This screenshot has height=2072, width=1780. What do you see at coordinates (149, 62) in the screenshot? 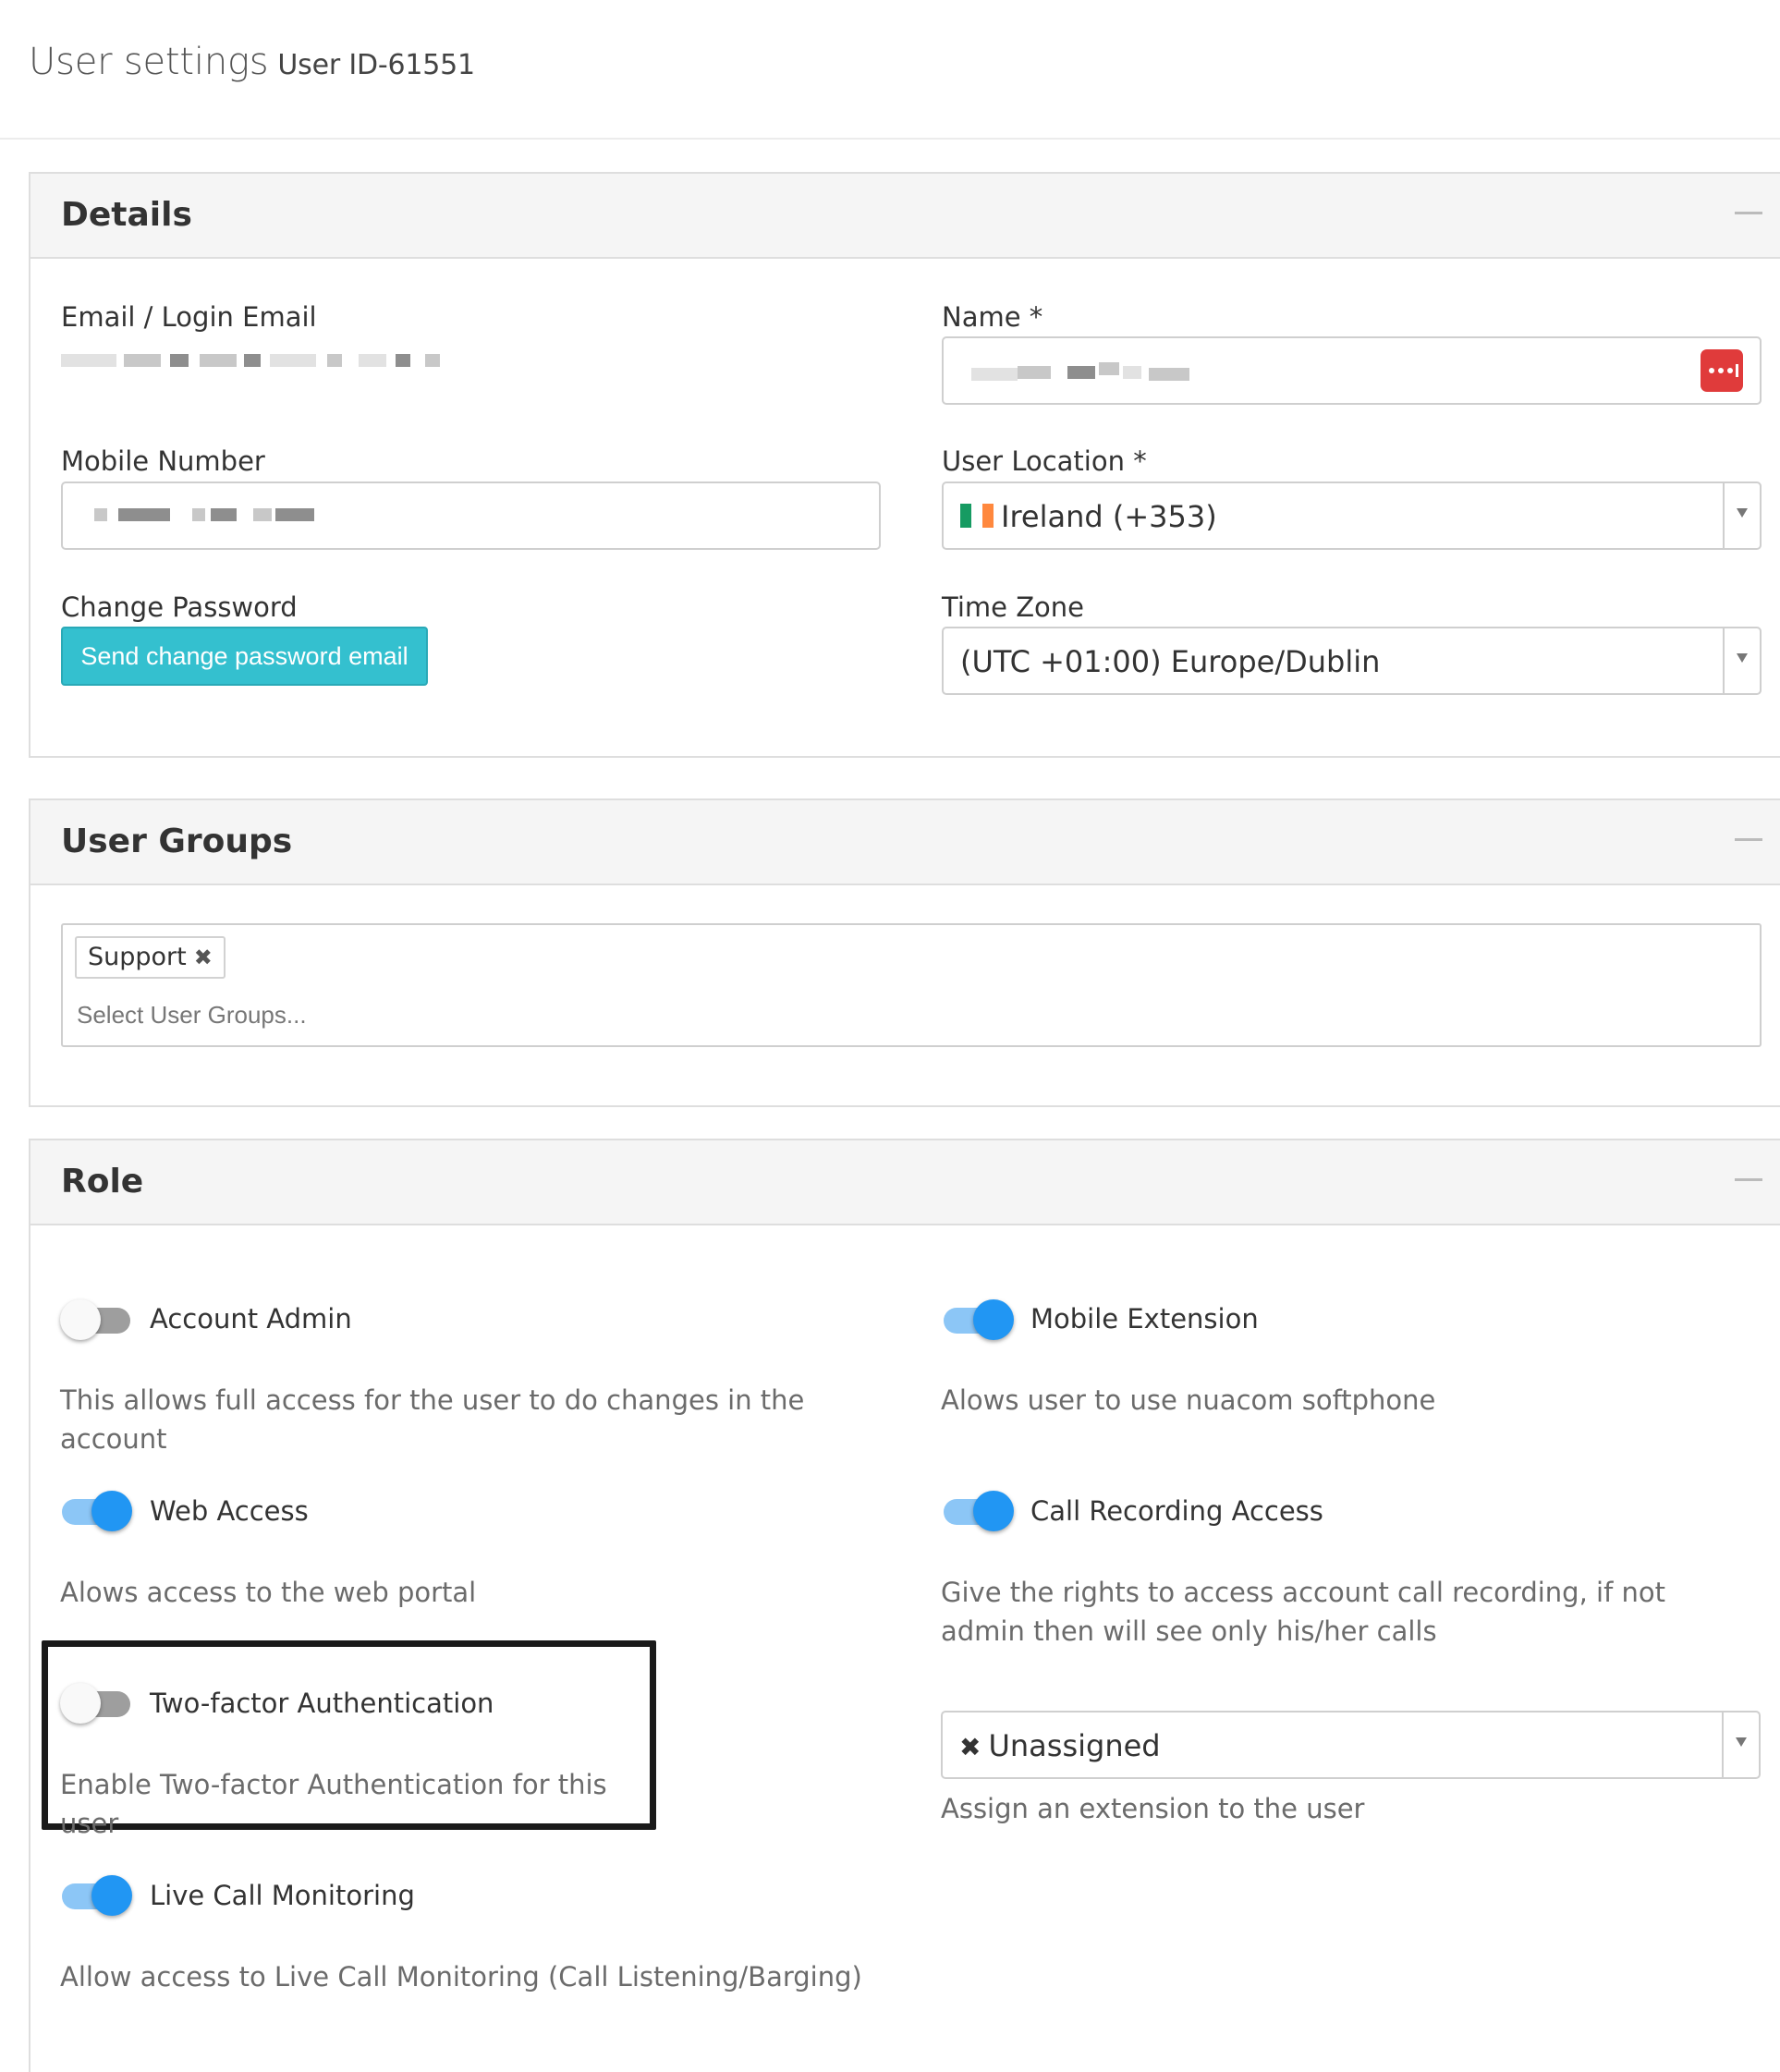
I see `page-title-text: User settings` at bounding box center [149, 62].